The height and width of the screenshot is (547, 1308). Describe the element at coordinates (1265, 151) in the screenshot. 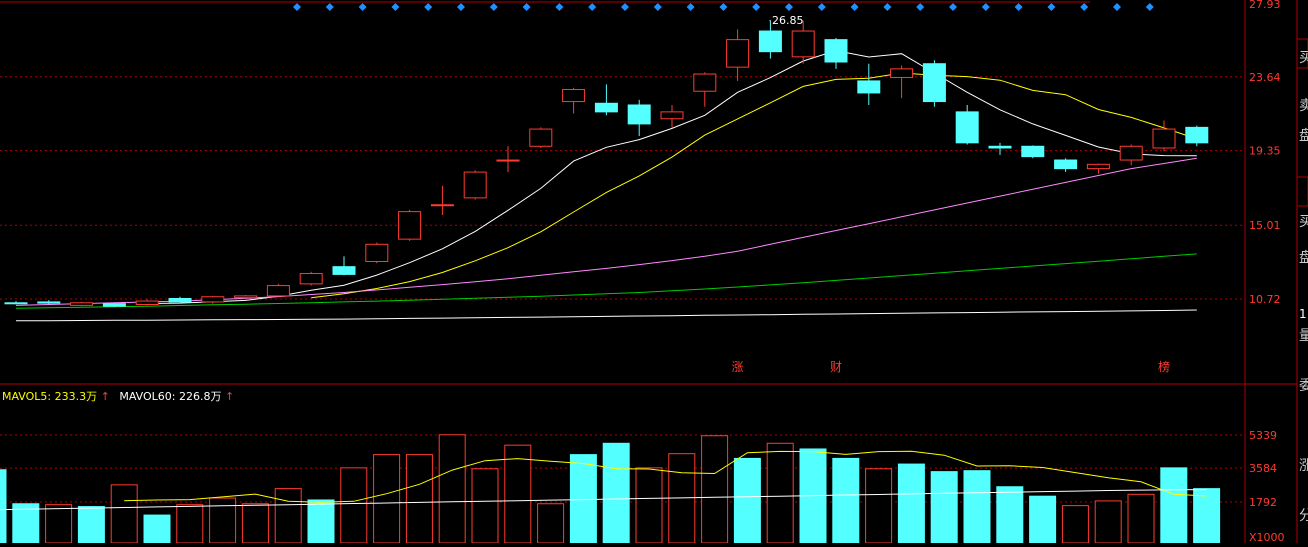

I see `price-tick-label: 19.35` at that location.